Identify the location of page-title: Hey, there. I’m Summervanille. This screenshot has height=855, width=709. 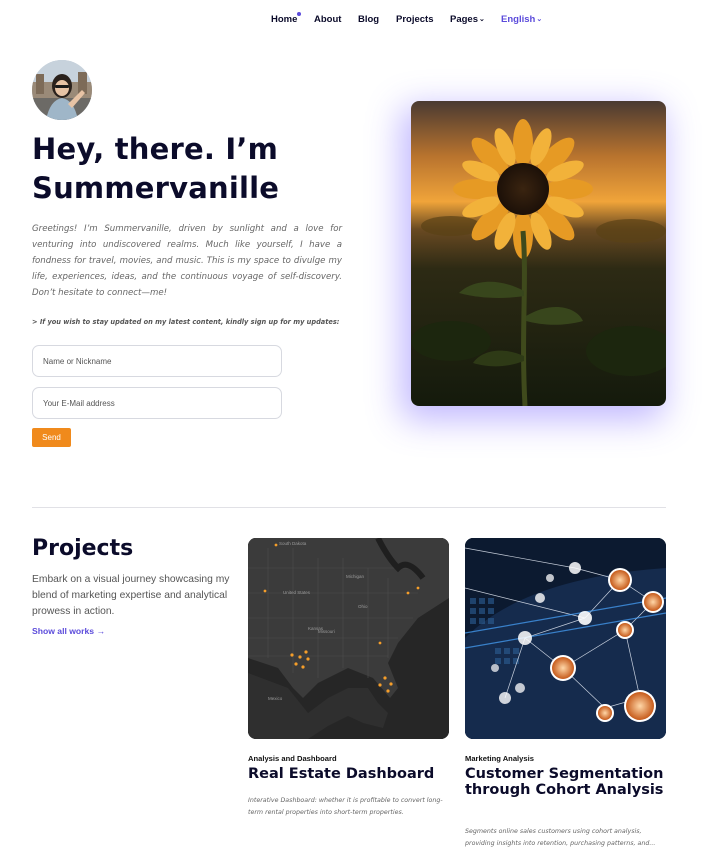
(156, 168).